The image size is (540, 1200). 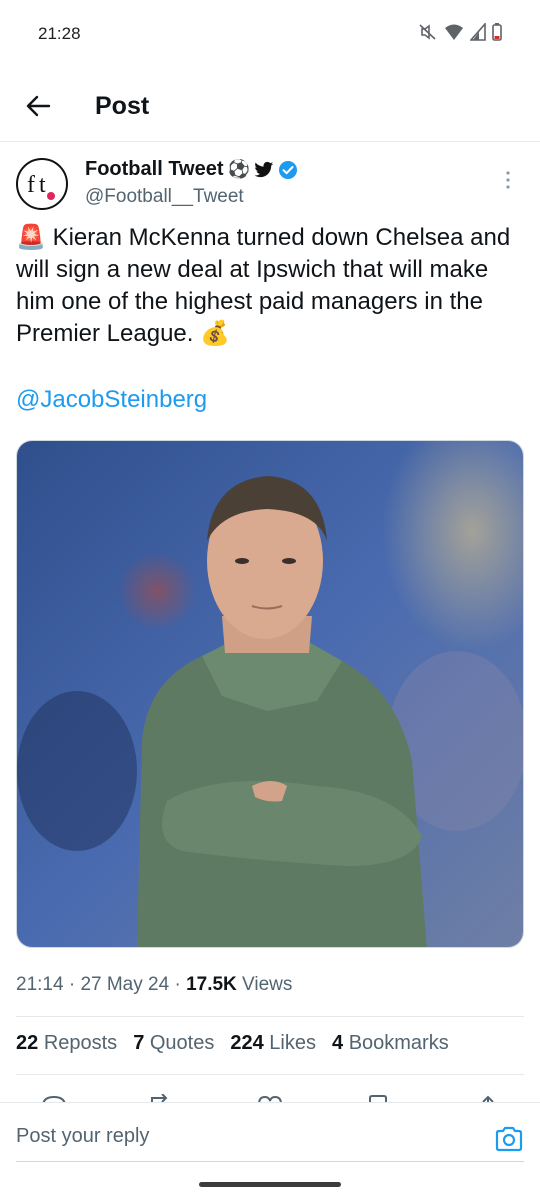 What do you see at coordinates (215, 333) in the screenshot?
I see `money-bag-emoji: 💰` at bounding box center [215, 333].